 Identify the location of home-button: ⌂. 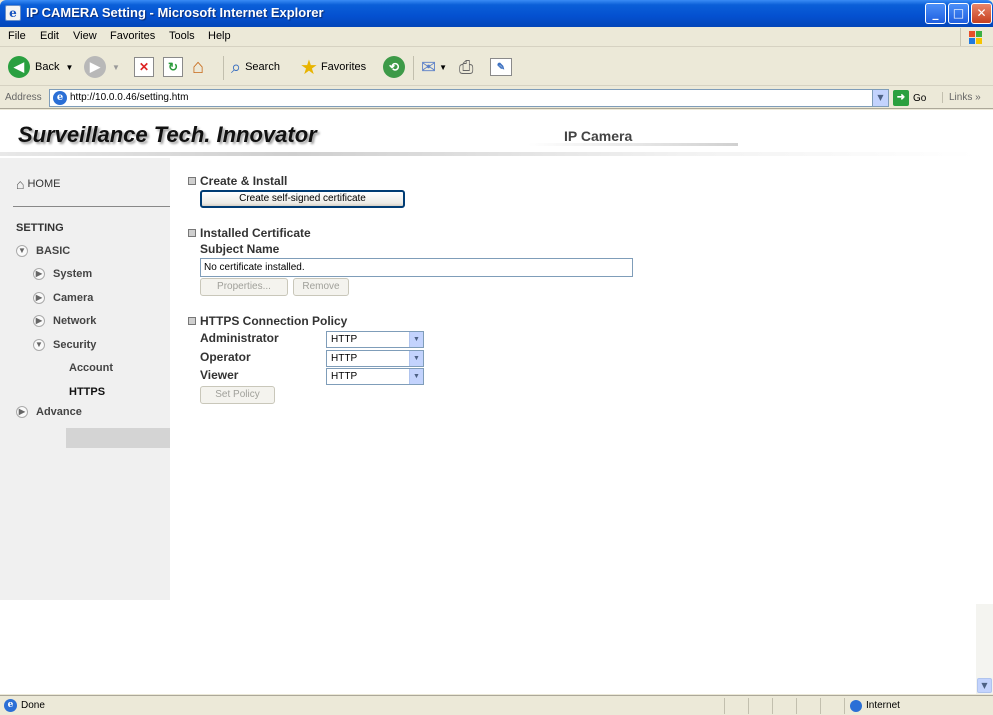
(198, 67).